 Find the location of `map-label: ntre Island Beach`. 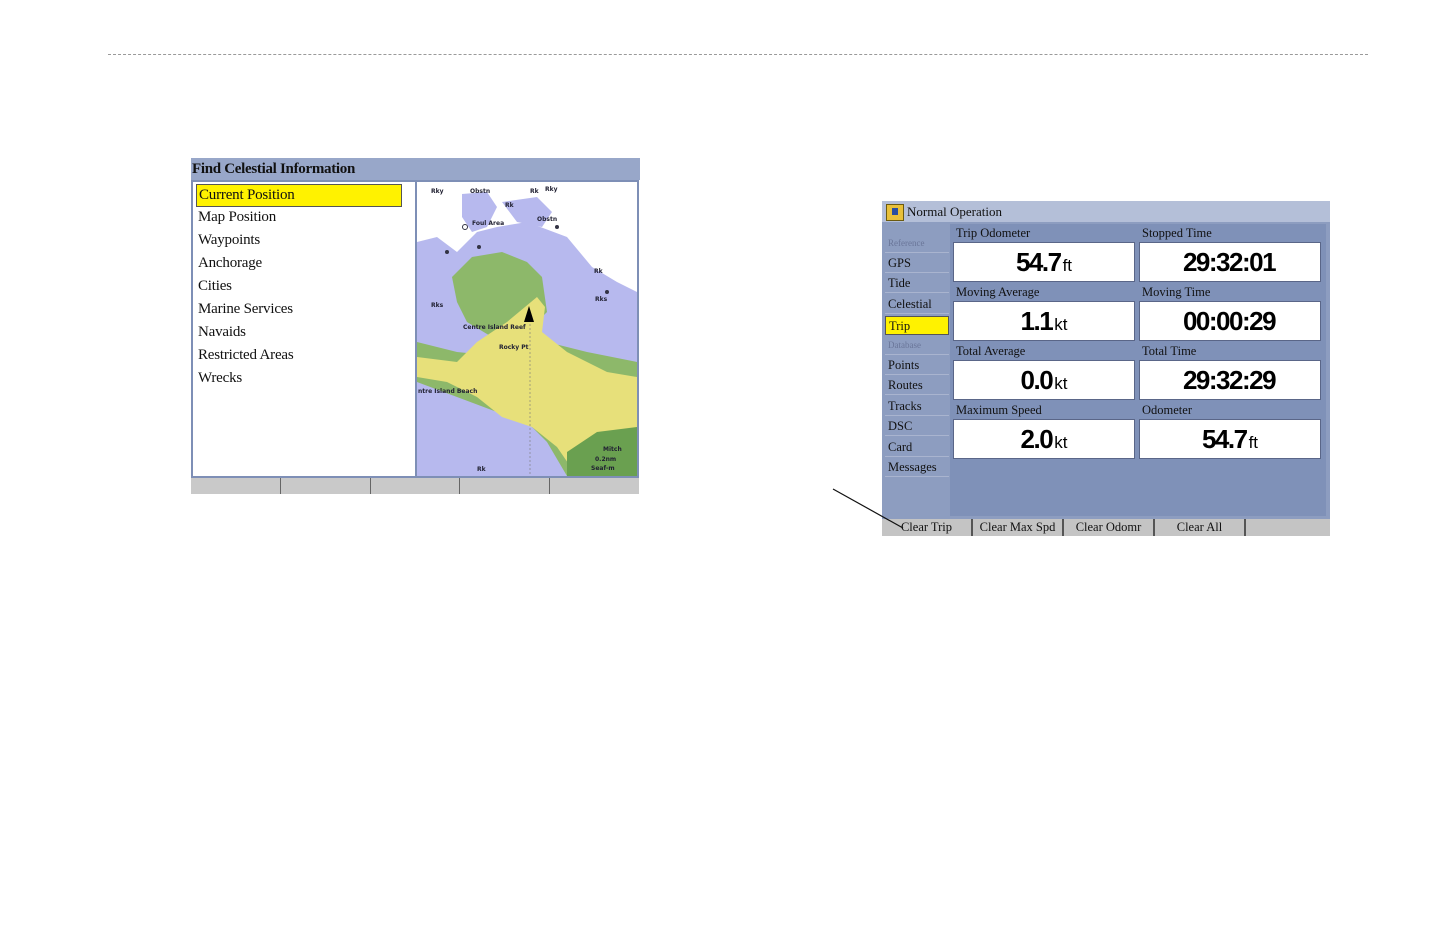

map-label: ntre Island Beach is located at coordinates (448, 391).